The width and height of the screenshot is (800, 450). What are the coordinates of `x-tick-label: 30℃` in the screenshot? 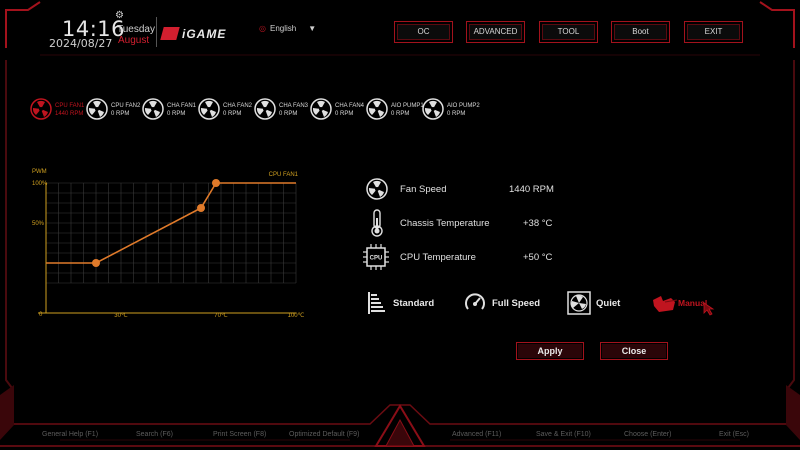 It's located at (121, 316).